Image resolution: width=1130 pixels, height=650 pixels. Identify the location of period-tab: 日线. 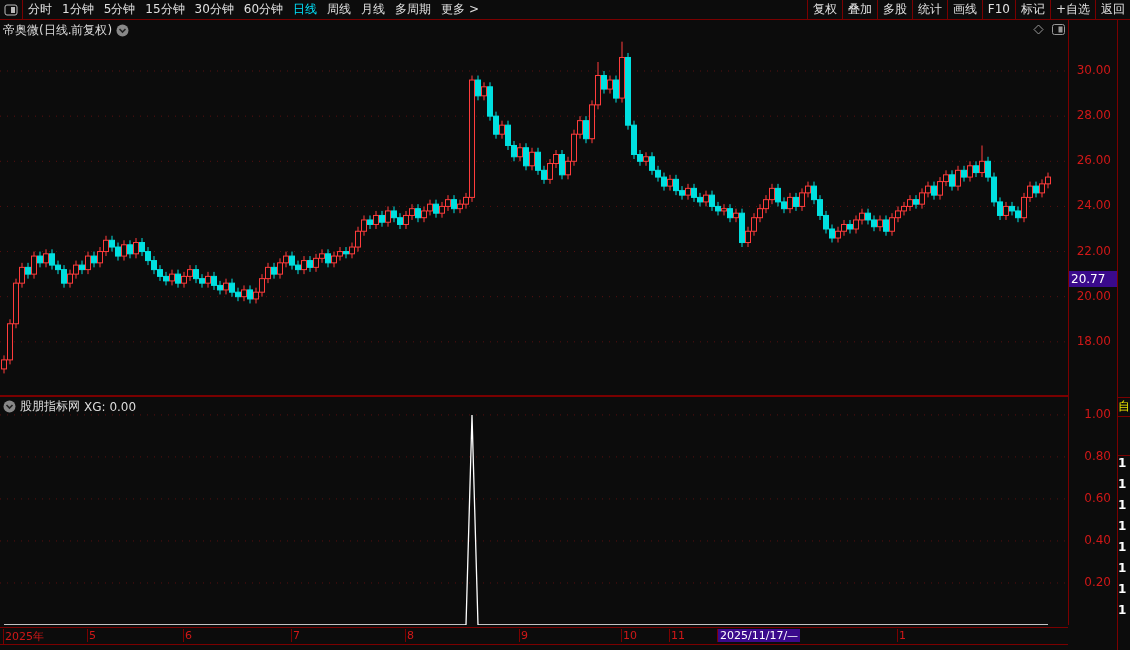
(305, 9).